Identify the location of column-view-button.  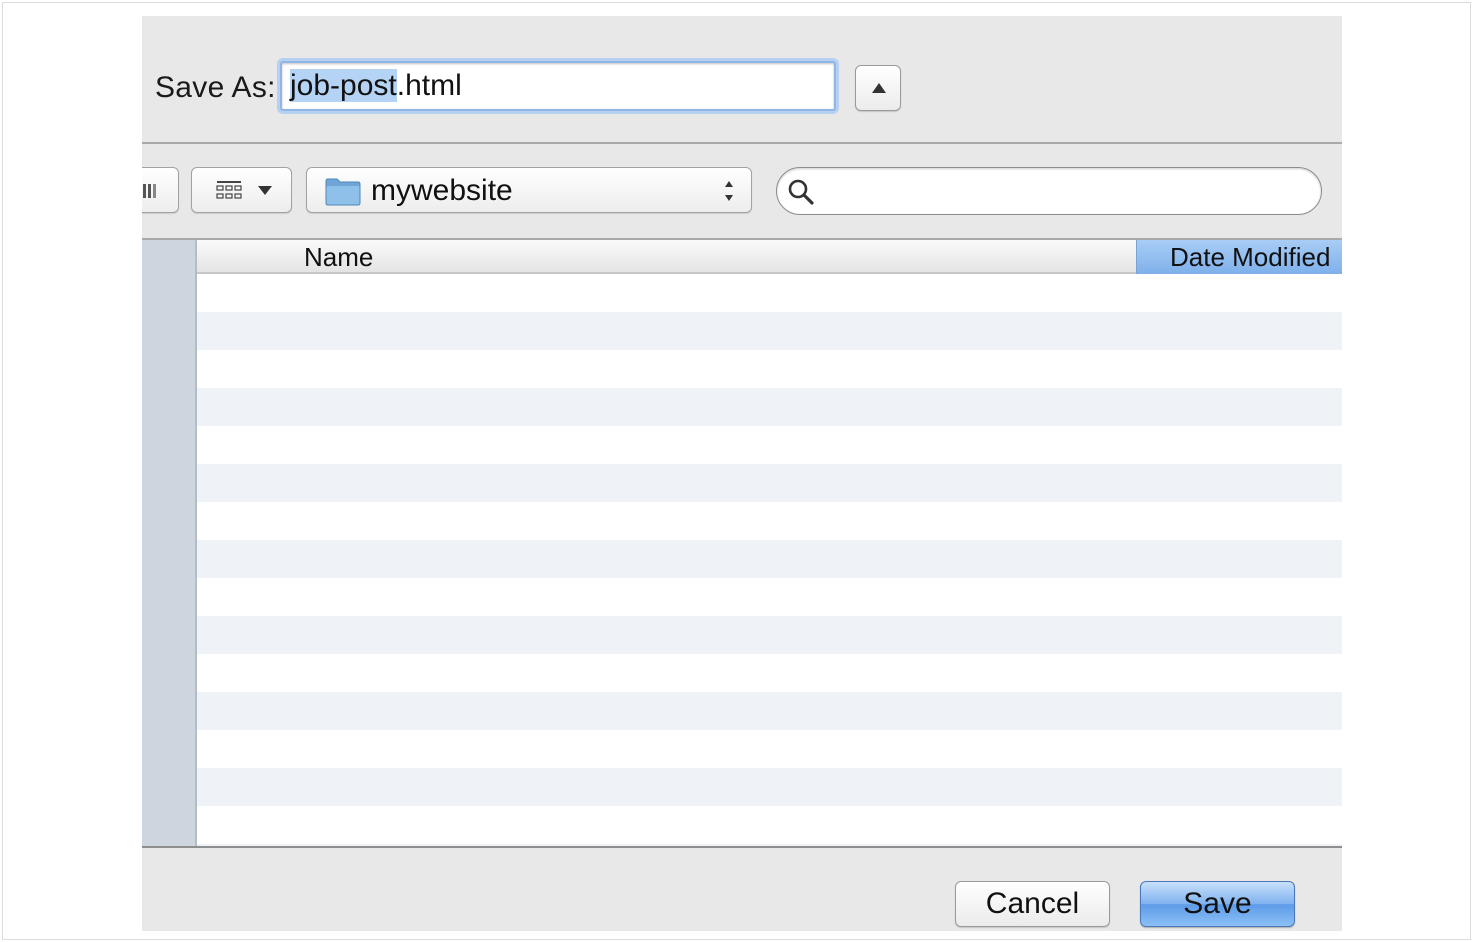
(160, 190).